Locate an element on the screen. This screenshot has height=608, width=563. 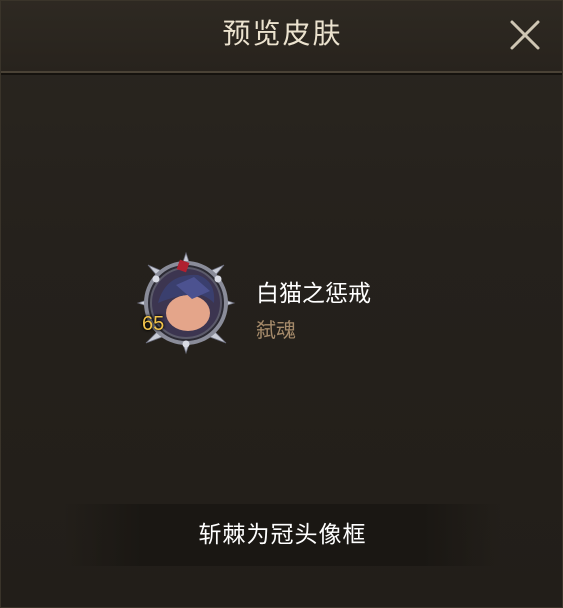
action-label: 斩棘为冠头像框 is located at coordinates (282, 535).